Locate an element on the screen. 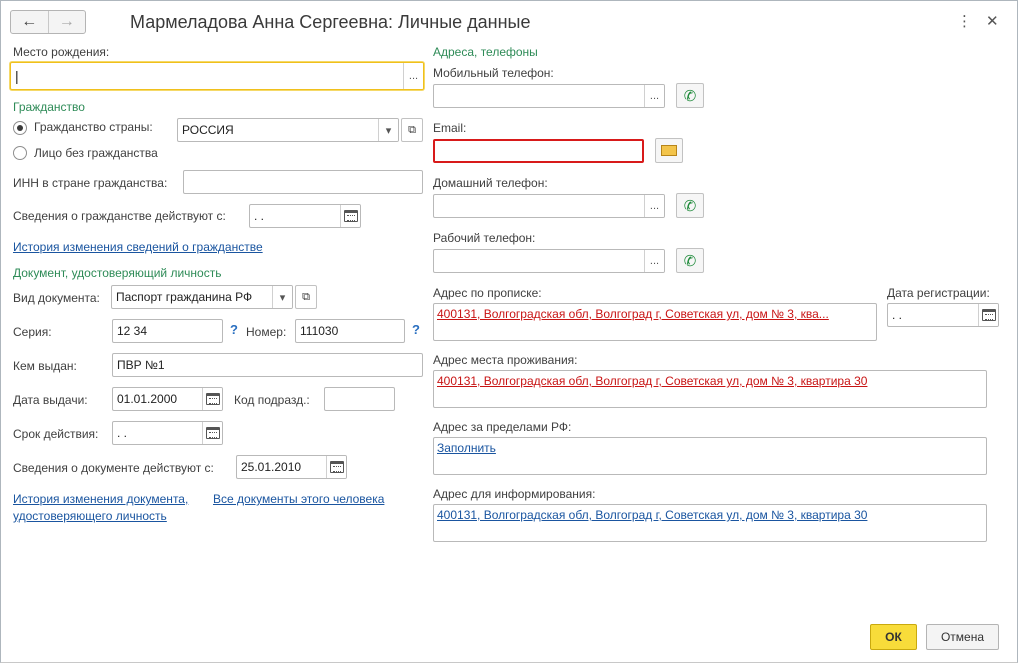 This screenshot has width=1018, height=663. doc-valid-label: Сведения о документе действуют с: is located at coordinates (113, 468).